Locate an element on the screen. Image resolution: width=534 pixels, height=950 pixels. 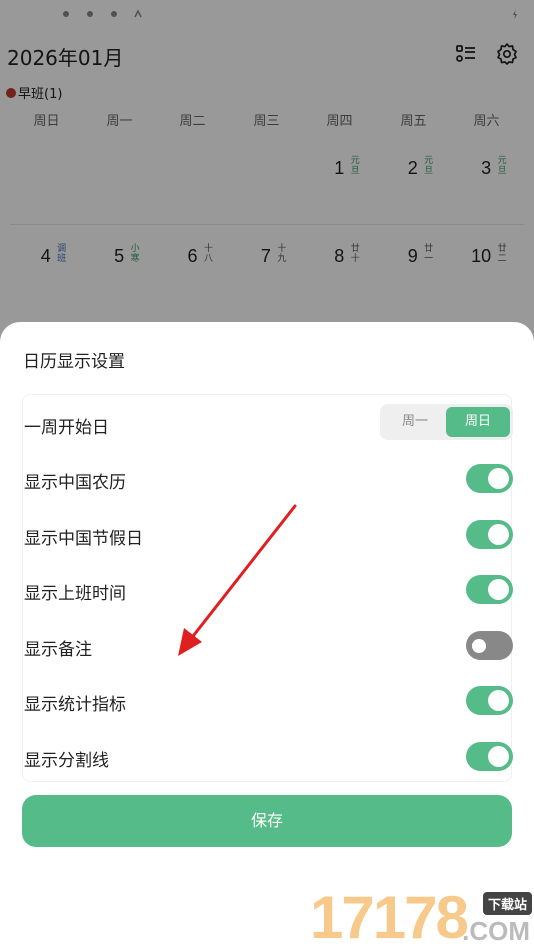
sheet-title: 日历显示设置 is located at coordinates (74, 362).